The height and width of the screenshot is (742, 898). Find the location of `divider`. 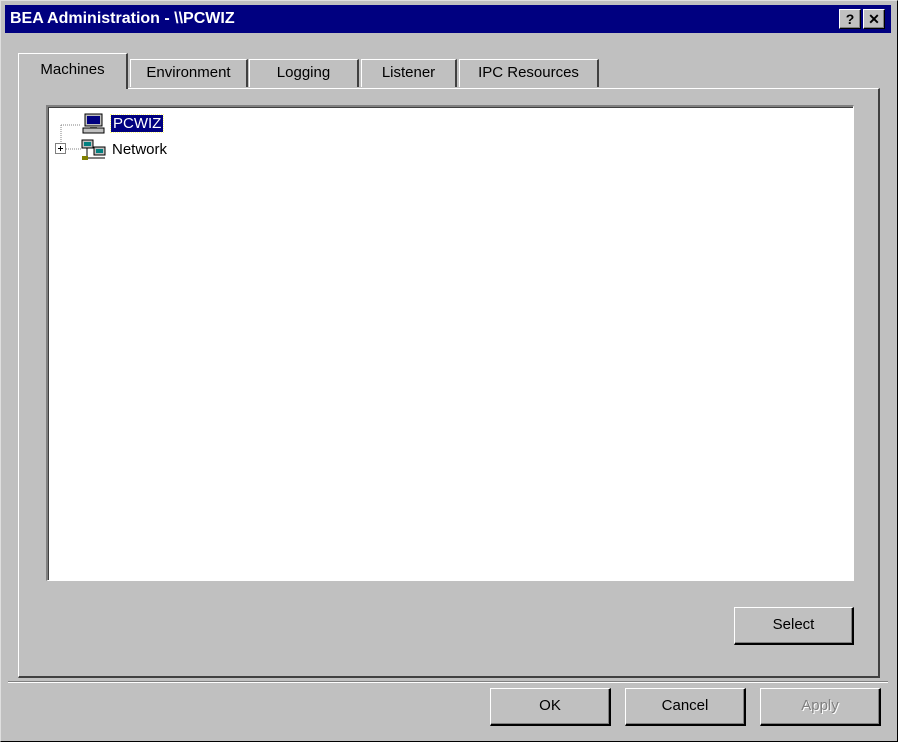

divider is located at coordinates (448, 682).